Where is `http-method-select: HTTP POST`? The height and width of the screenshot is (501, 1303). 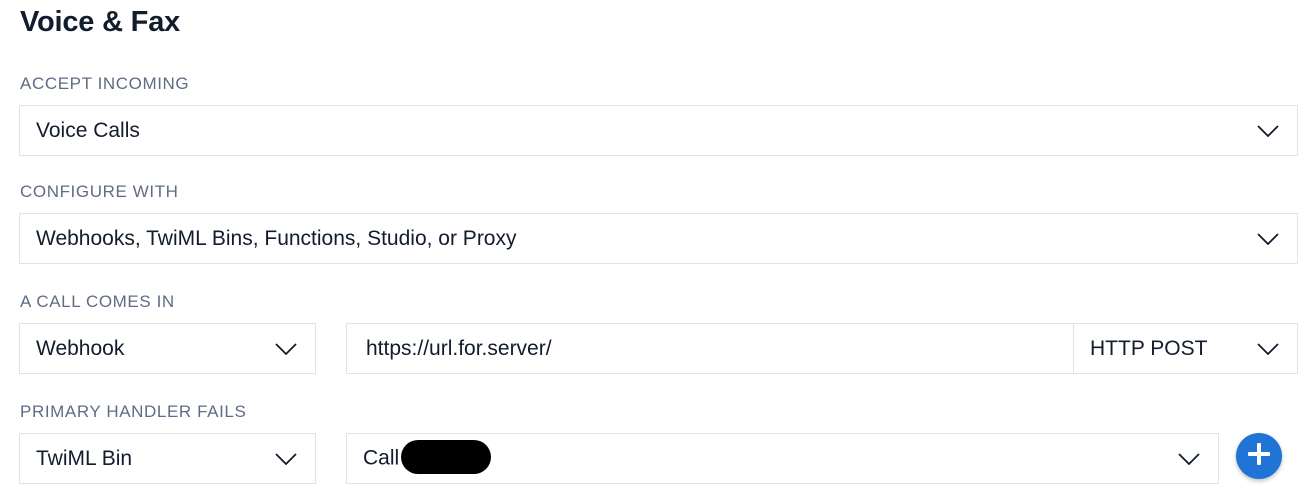 http-method-select: HTTP POST is located at coordinates (1185, 348).